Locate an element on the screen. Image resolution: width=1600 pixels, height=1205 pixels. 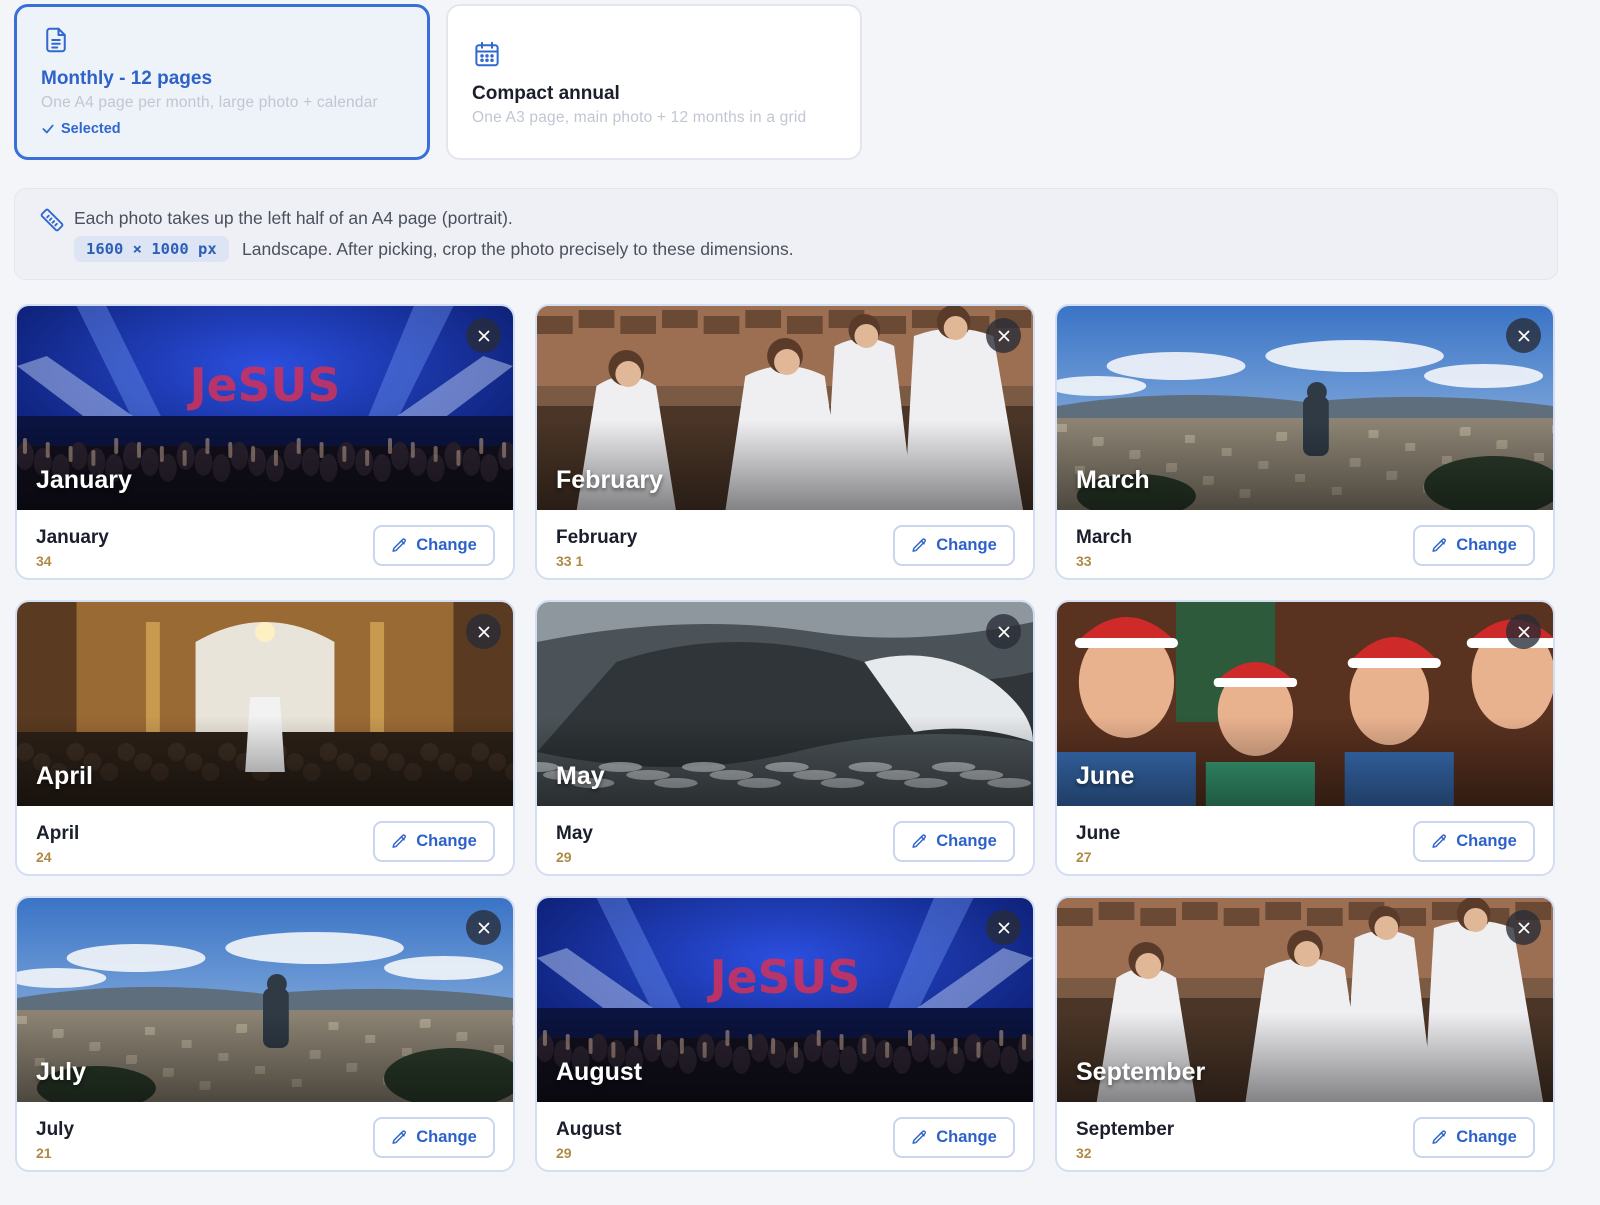
month-name: July is located at coordinates (55, 1129).